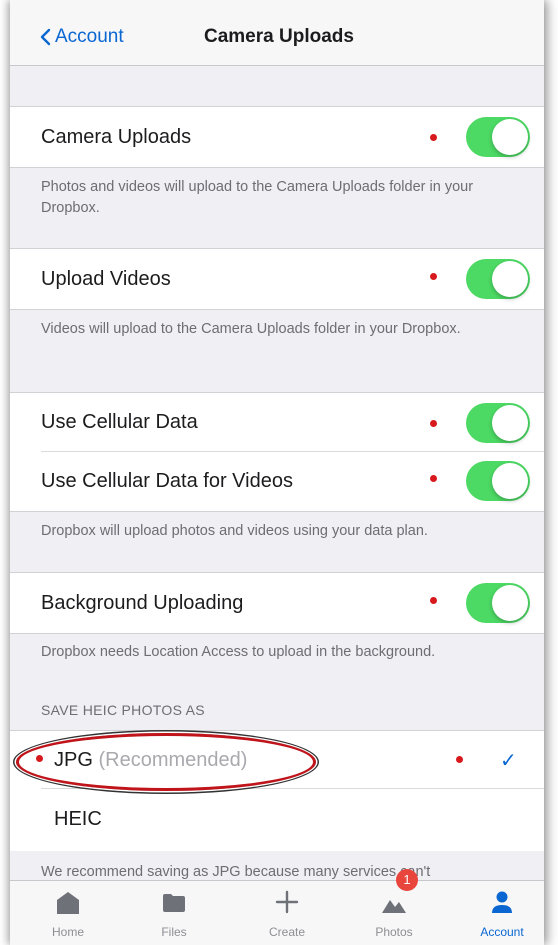  What do you see at coordinates (277, 760) in the screenshot?
I see `option-row-jpg: JPG (Recommended) ✓` at bounding box center [277, 760].